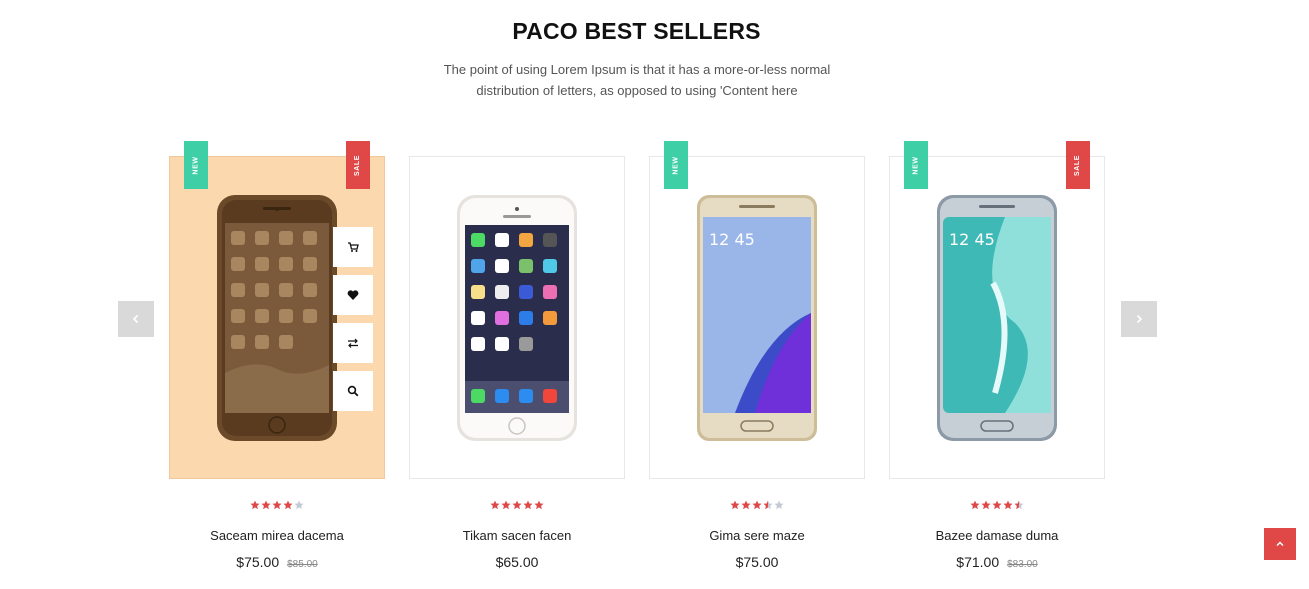 This screenshot has width=1309, height=589. What do you see at coordinates (353, 319) in the screenshot?
I see `product-actions` at bounding box center [353, 319].